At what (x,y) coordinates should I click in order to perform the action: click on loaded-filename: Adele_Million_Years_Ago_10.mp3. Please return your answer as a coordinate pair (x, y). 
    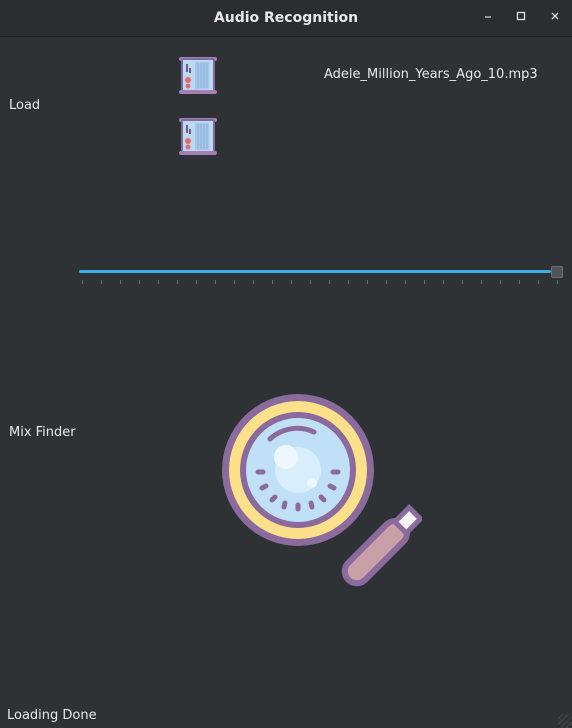
    Looking at the image, I should click on (431, 74).